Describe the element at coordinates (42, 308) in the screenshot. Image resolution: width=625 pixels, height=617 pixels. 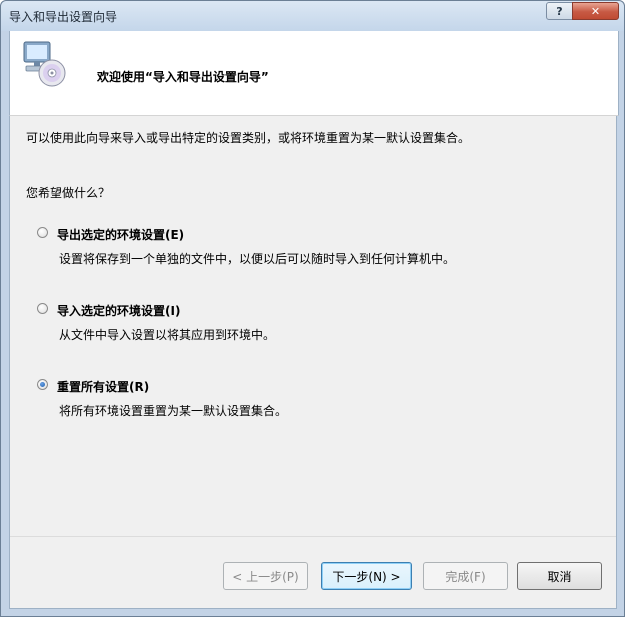
I see `radio-import` at that location.